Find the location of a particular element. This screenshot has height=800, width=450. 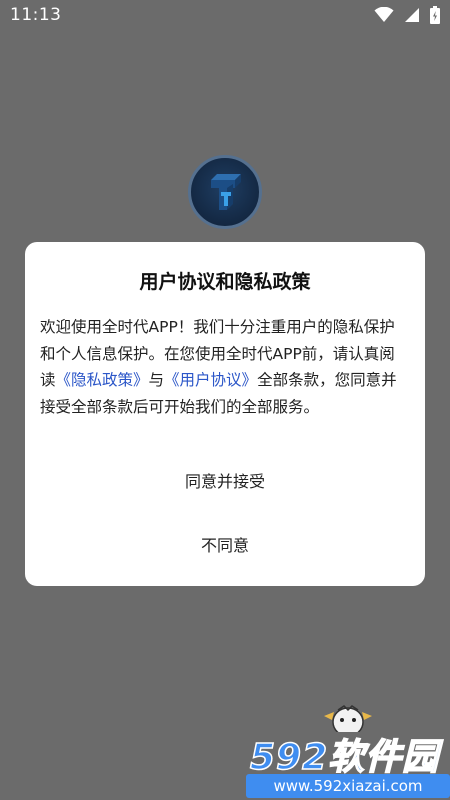

privacy-policy-link: 《隐私政策》 is located at coordinates (102, 380).